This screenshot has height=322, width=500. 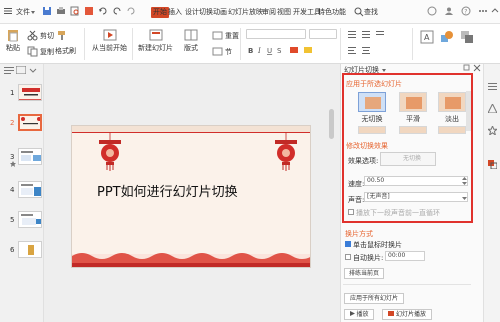 I want to click on tab-slideshow: 幻灯片放映, so click(x=245, y=12).